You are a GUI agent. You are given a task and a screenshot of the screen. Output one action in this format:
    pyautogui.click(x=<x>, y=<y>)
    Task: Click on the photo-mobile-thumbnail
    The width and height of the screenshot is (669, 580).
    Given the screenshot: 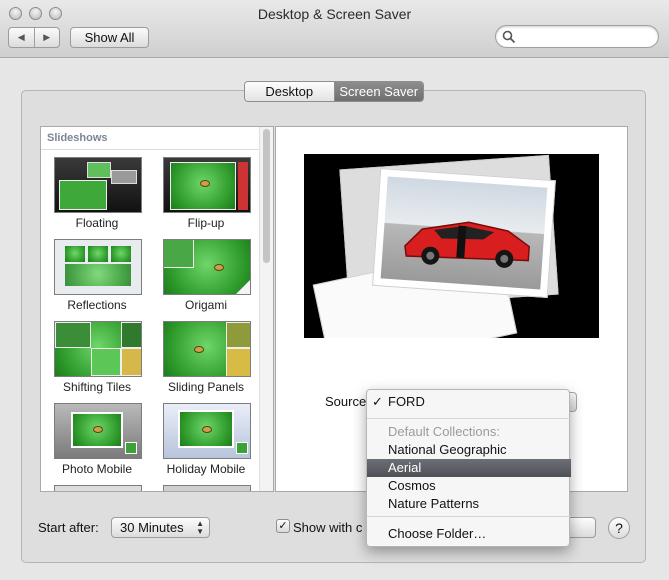 What is the action you would take?
    pyautogui.click(x=98, y=431)
    